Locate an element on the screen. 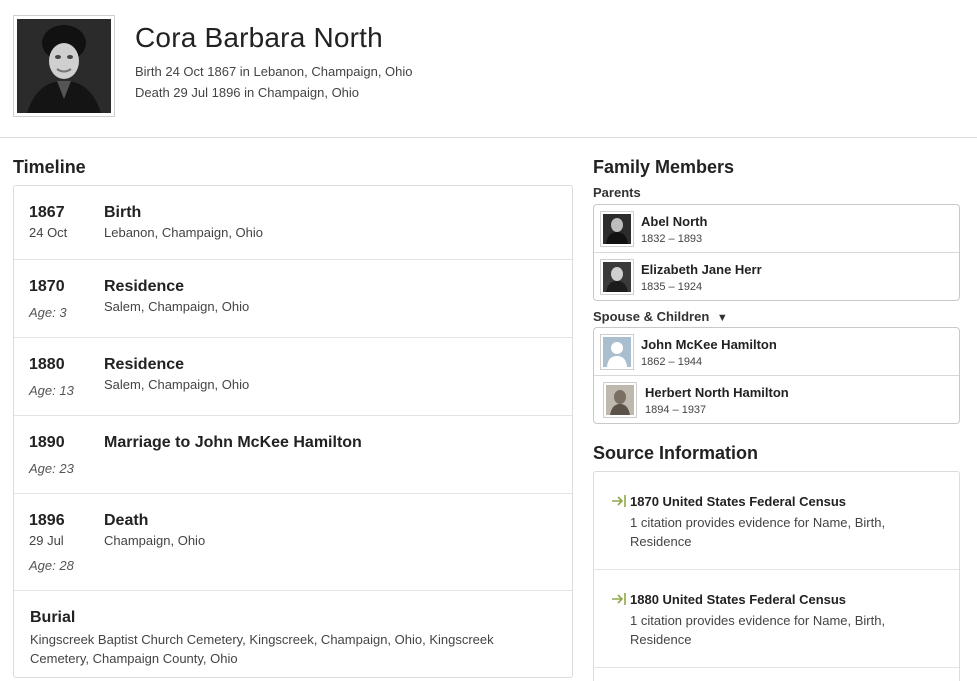 The width and height of the screenshot is (977, 681). member-name: John McKee Hamilton is located at coordinates (709, 344).